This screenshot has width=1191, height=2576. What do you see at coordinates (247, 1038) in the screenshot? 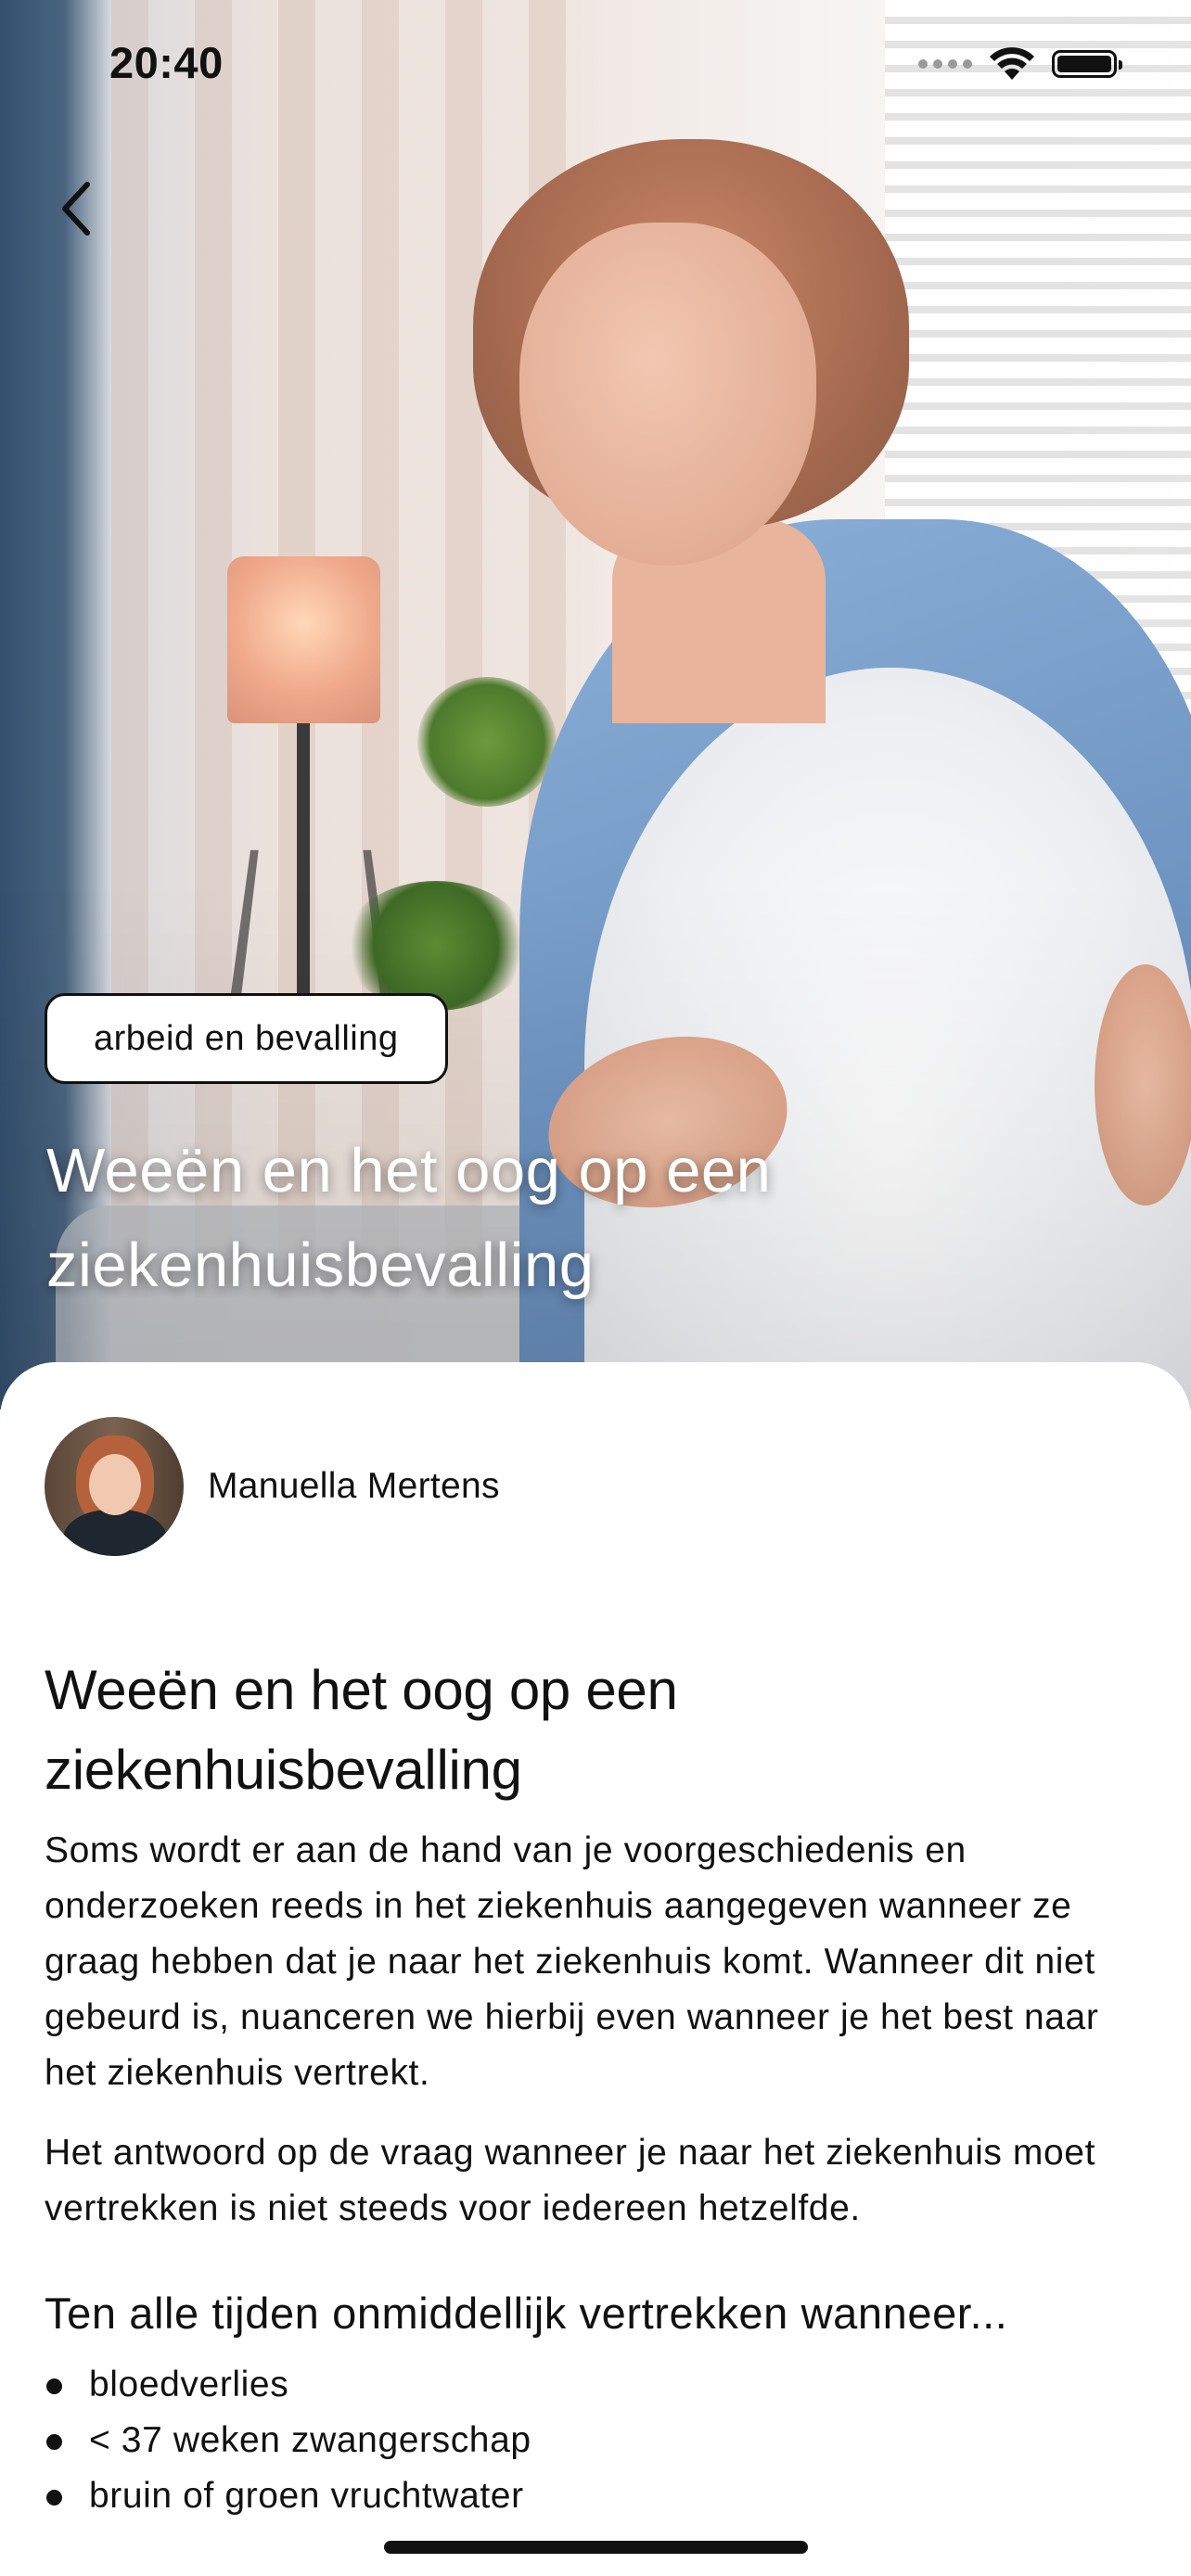
I see `category-tag: arbeid en bevalling` at bounding box center [247, 1038].